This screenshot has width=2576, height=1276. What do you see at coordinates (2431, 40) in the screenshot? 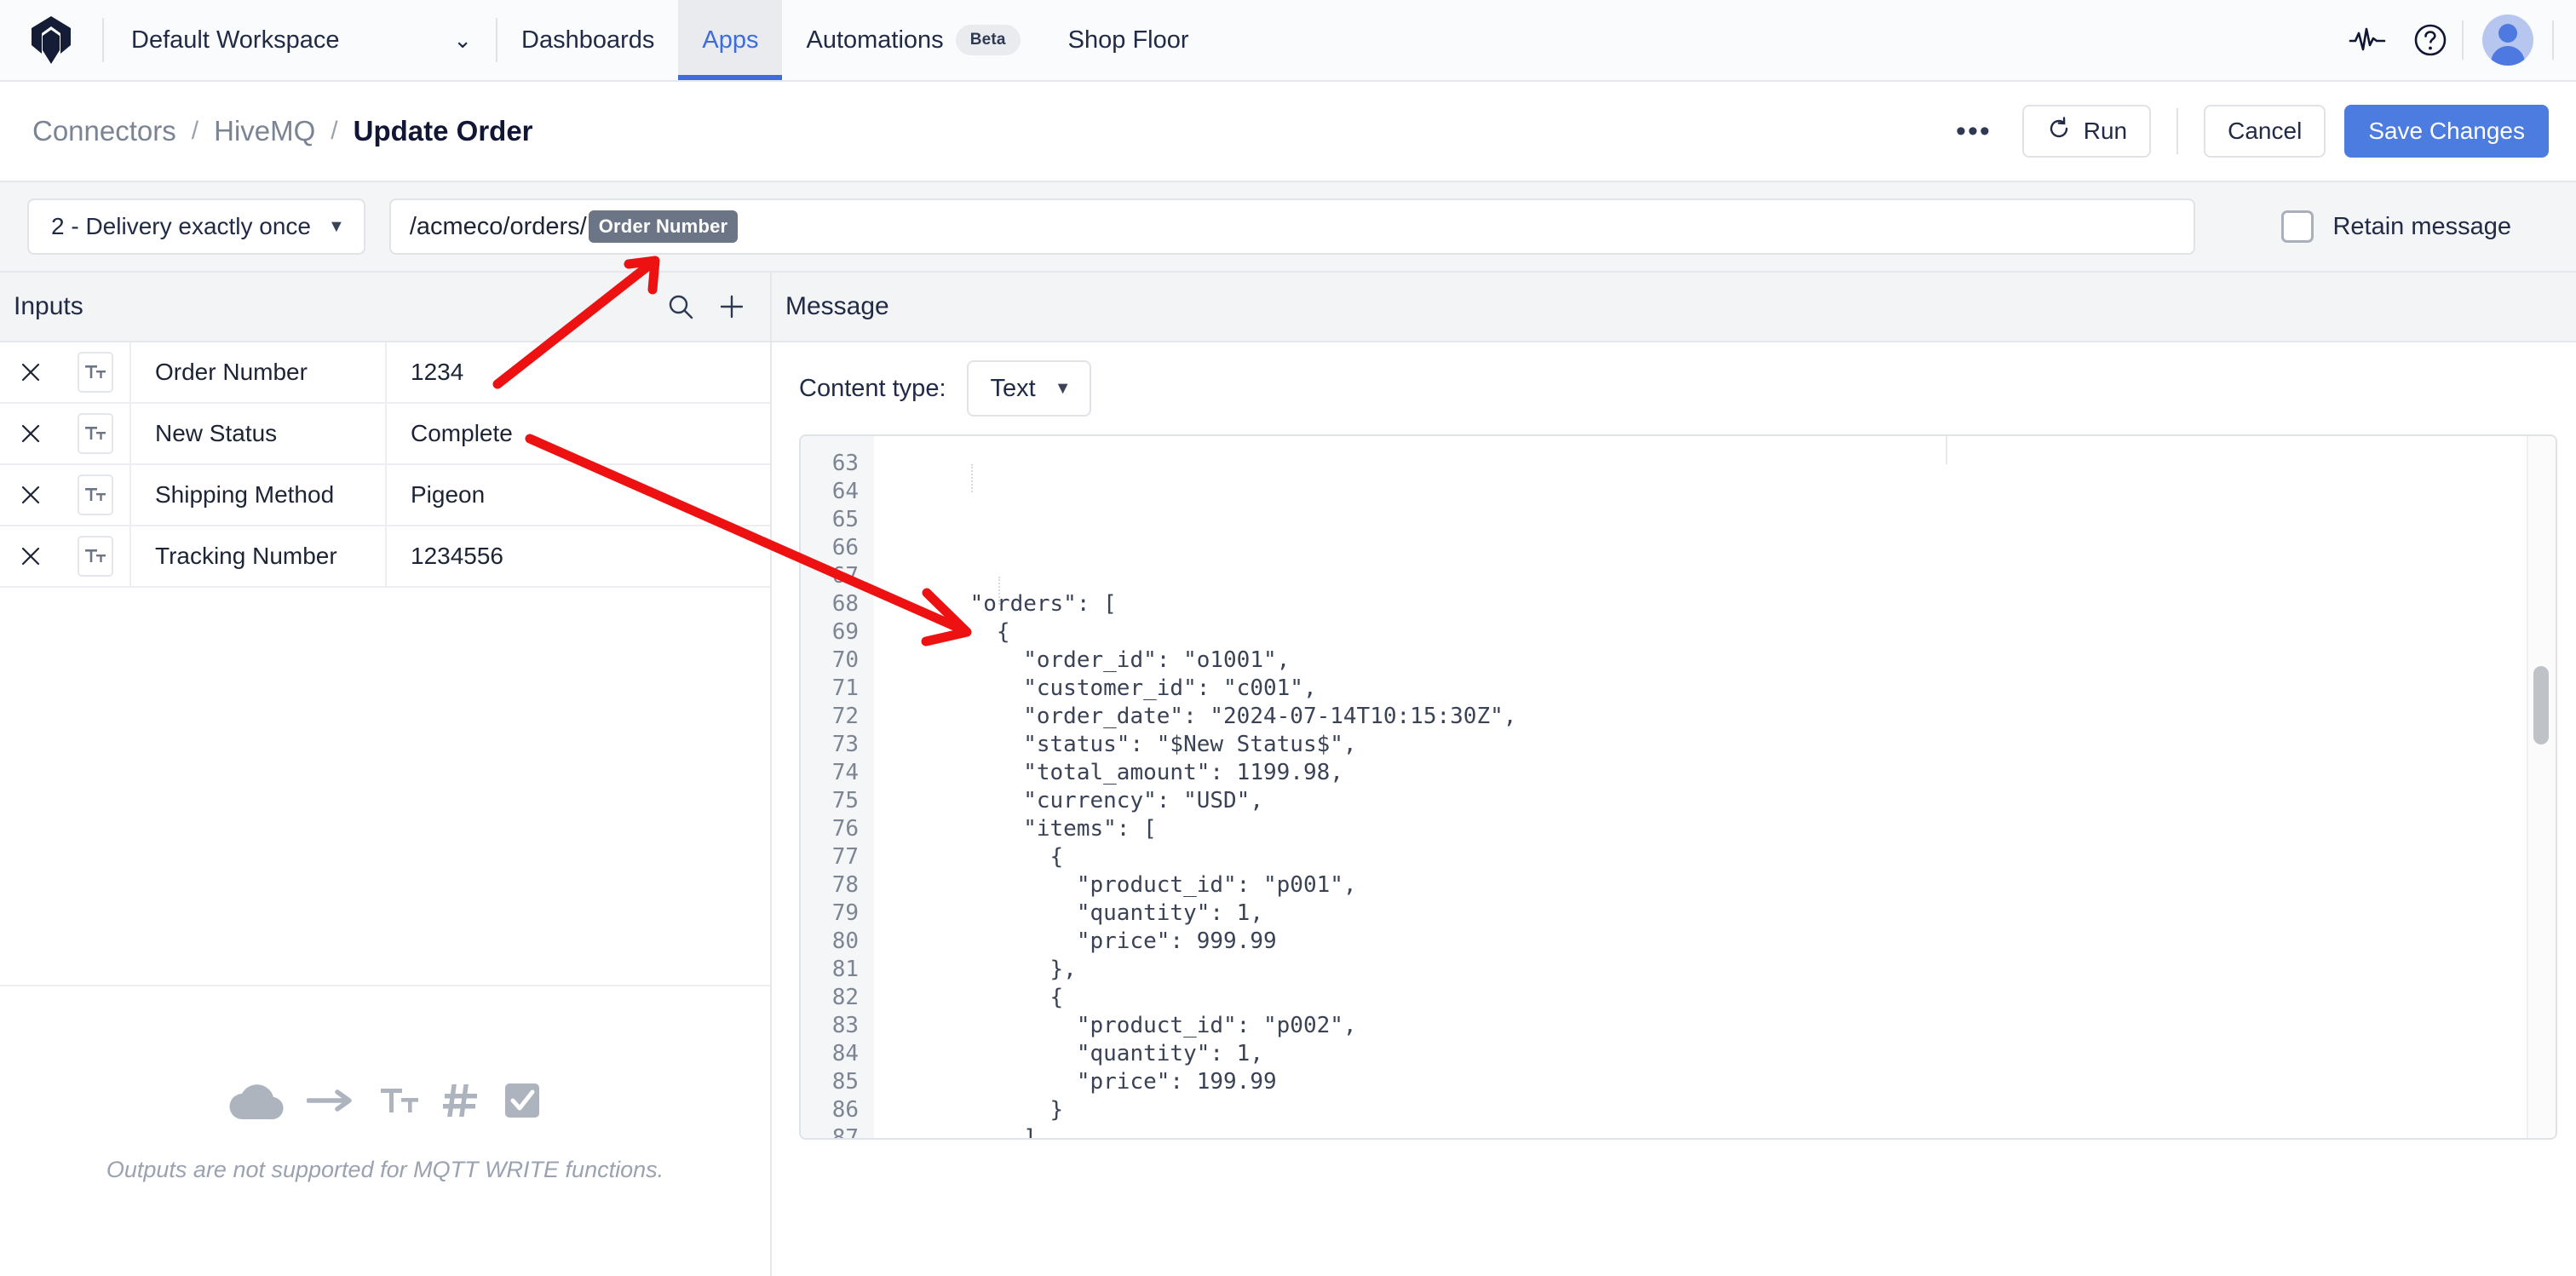
I see `help-circle-icon` at bounding box center [2431, 40].